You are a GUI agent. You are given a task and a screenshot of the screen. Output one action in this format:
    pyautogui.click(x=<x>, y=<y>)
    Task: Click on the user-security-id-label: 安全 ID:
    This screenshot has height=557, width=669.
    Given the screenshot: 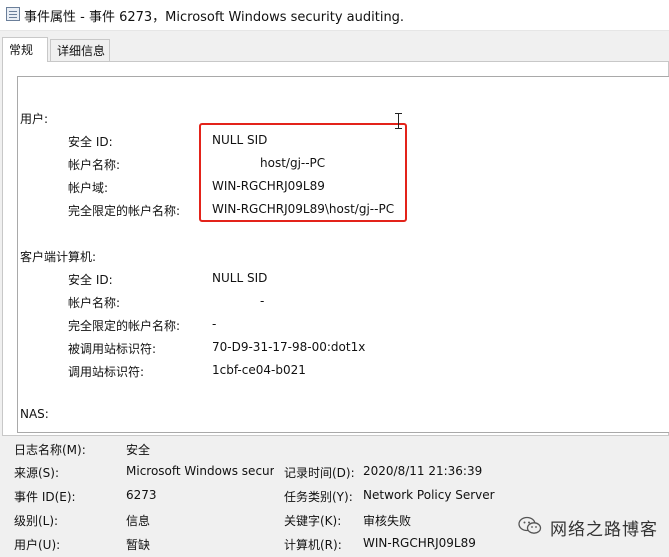 What is the action you would take?
    pyautogui.click(x=90, y=142)
    